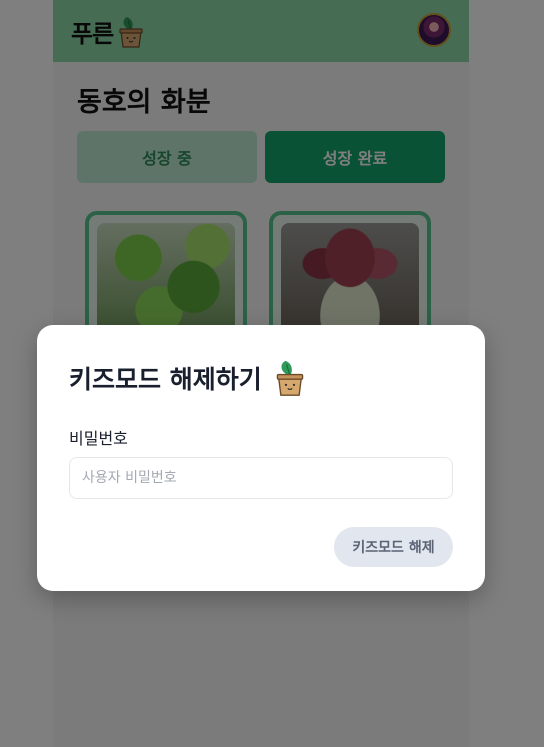 The image size is (544, 747). I want to click on dialog-title-row: 키즈모드 해제하기, so click(187, 378).